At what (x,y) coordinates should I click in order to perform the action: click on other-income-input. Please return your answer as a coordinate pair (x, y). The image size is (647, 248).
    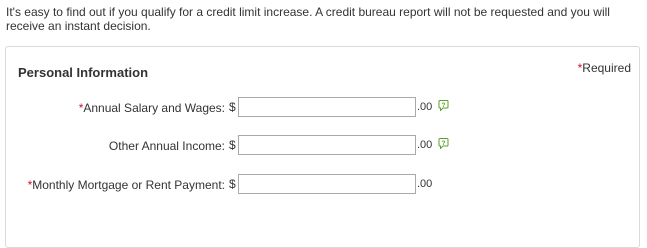
    Looking at the image, I should click on (327, 145).